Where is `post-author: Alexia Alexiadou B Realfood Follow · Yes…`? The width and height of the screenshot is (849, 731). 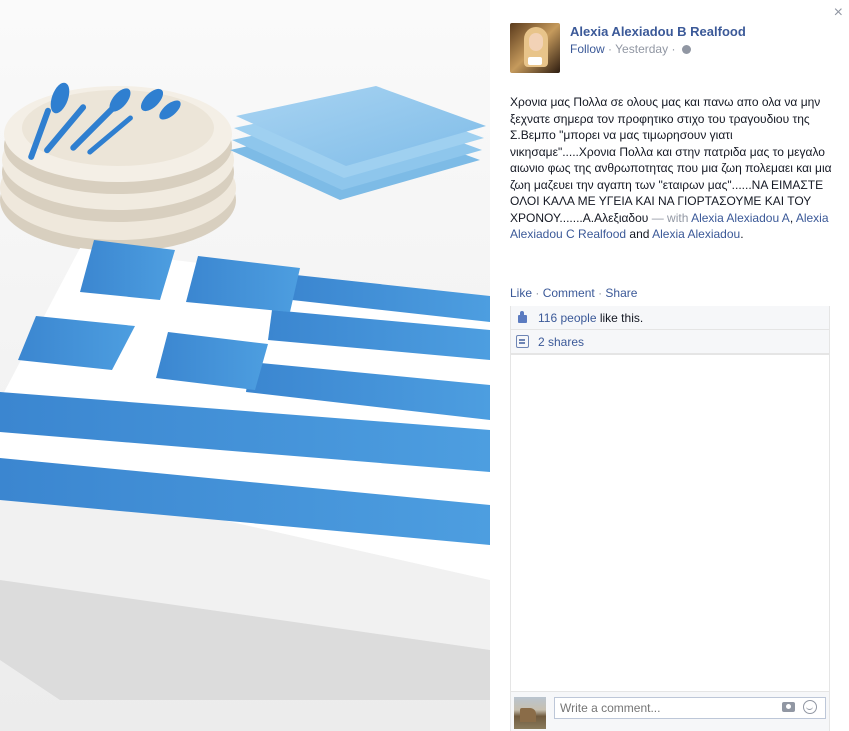
post-author: Alexia Alexiadou B Realfood Follow · Yes… is located at coordinates (628, 48).